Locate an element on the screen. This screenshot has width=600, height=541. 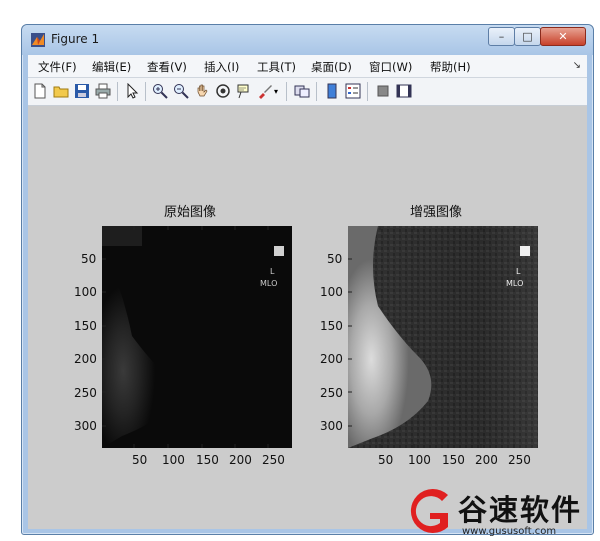
matlab-icon is located at coordinates (38, 40).